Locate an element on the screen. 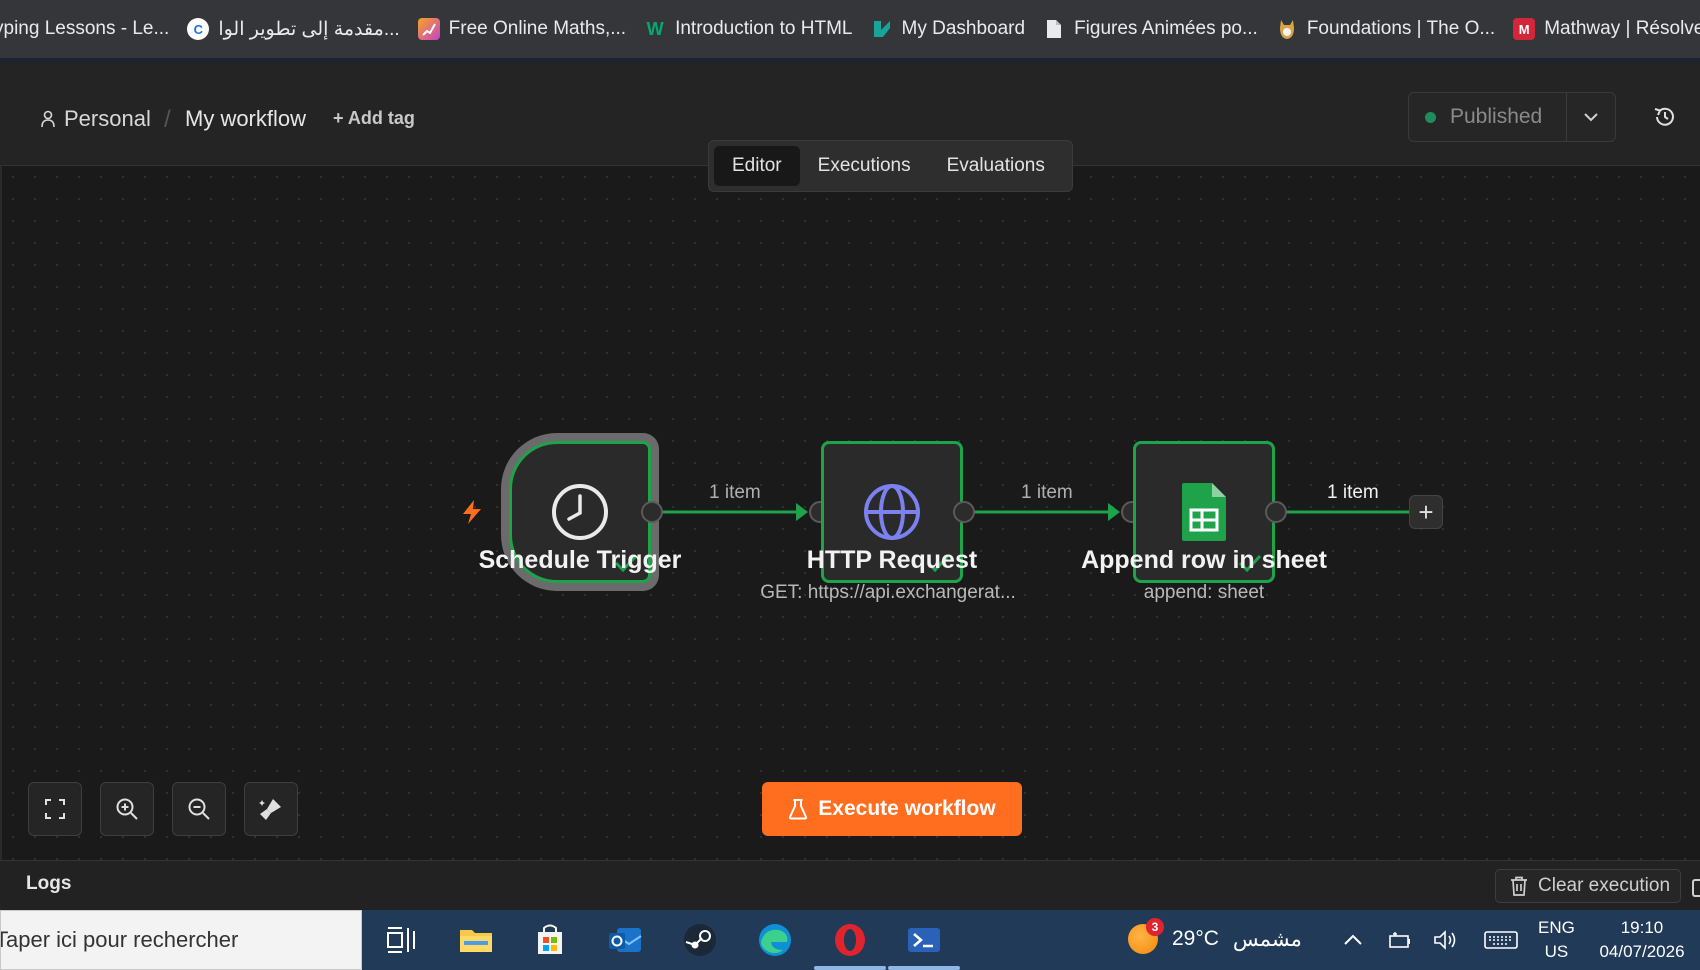 The image size is (1700, 970). logs-title: Logs is located at coordinates (48, 884).